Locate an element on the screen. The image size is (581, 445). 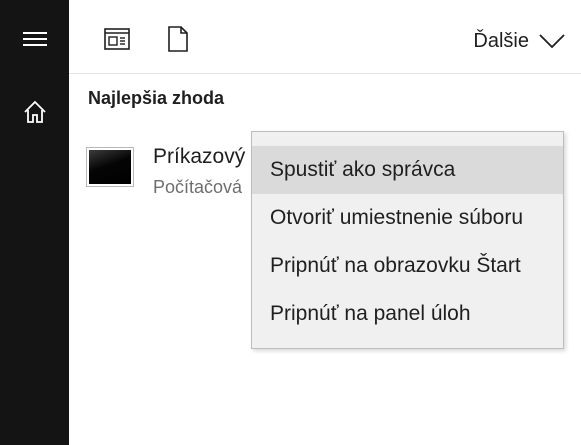
apps-filter-icon is located at coordinates (117, 39).